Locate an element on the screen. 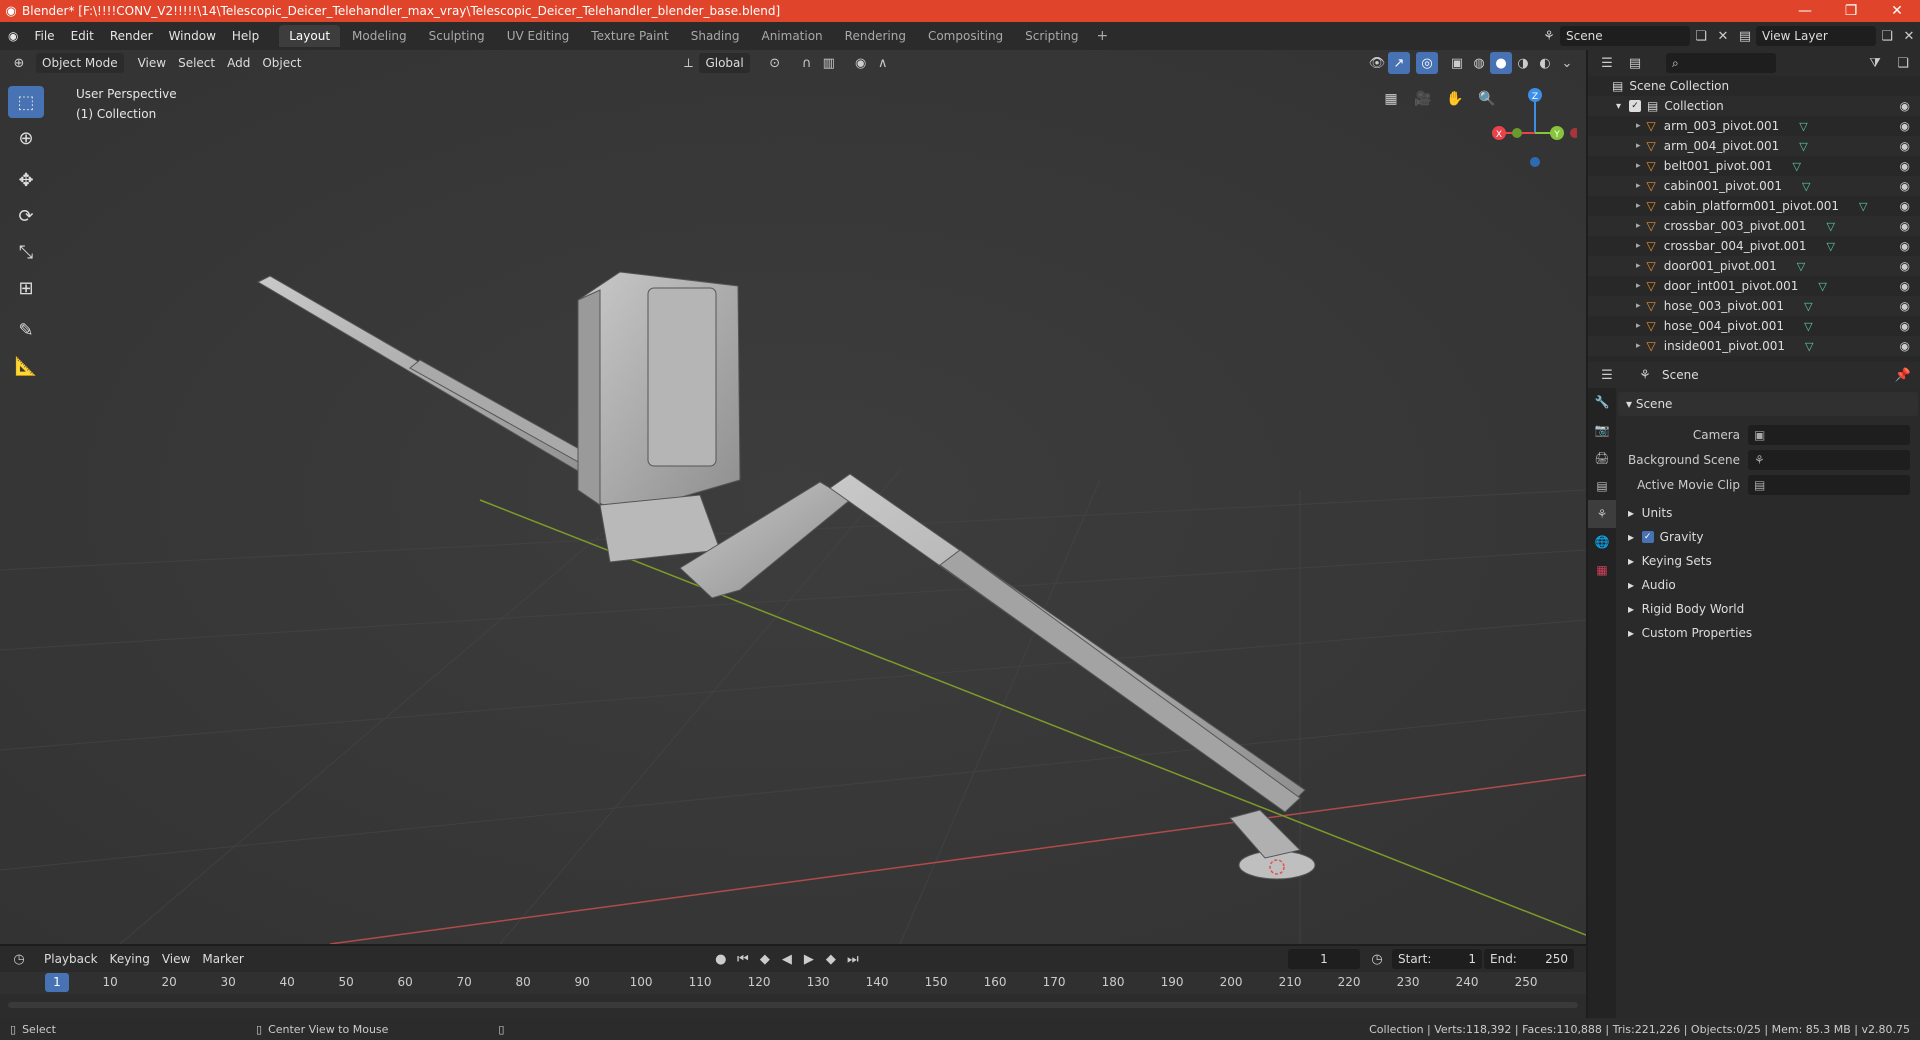 This screenshot has width=1920, height=1040. toggle-perspective-icon: ▦ is located at coordinates (1391, 99).